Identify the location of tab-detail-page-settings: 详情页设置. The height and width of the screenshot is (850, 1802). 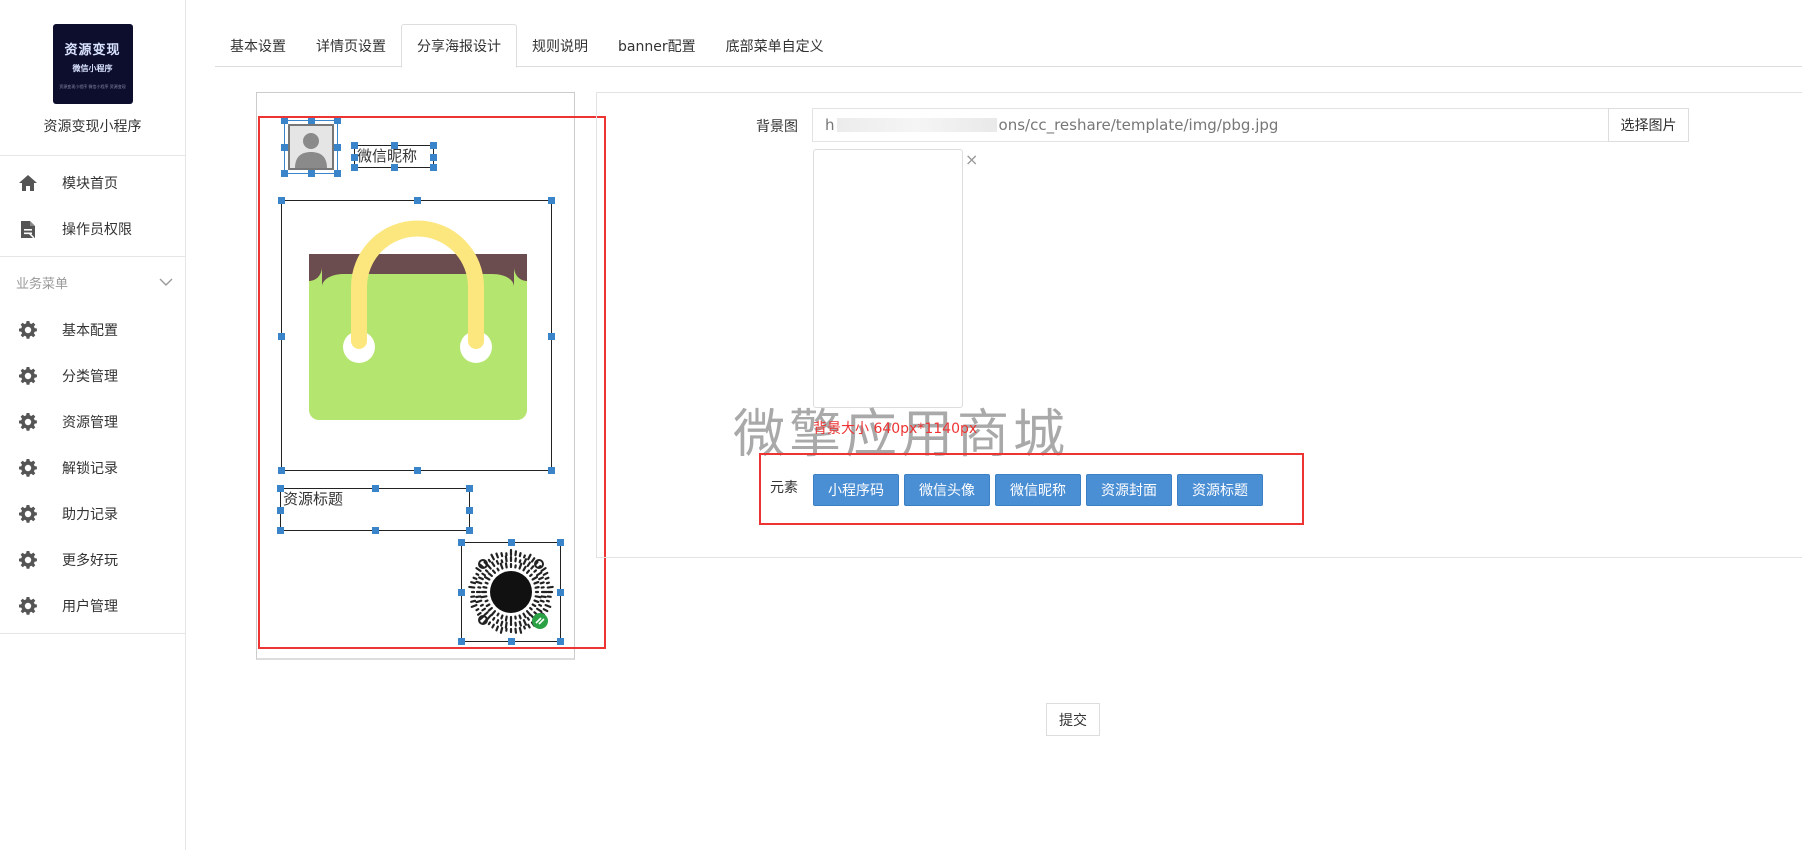
(351, 45).